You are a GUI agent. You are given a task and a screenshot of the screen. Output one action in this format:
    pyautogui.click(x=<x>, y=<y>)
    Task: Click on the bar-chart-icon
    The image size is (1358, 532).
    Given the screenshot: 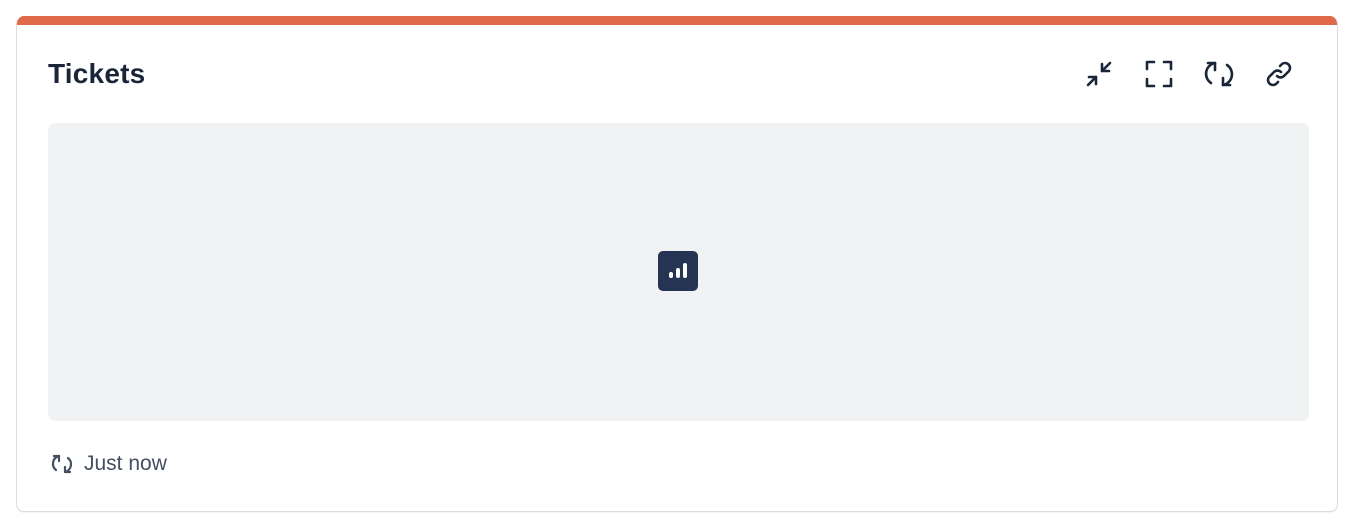 What is the action you would take?
    pyautogui.click(x=678, y=271)
    